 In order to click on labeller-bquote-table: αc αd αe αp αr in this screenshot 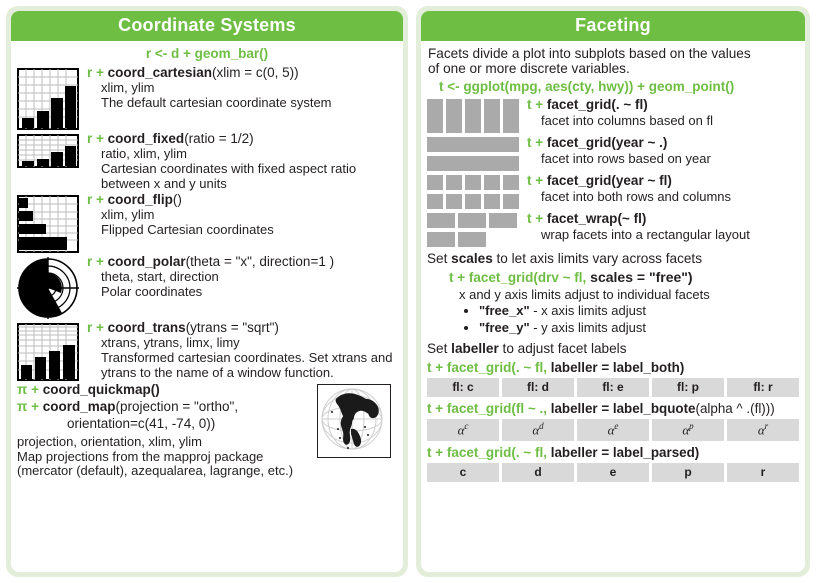, I will do `click(612, 430)`.